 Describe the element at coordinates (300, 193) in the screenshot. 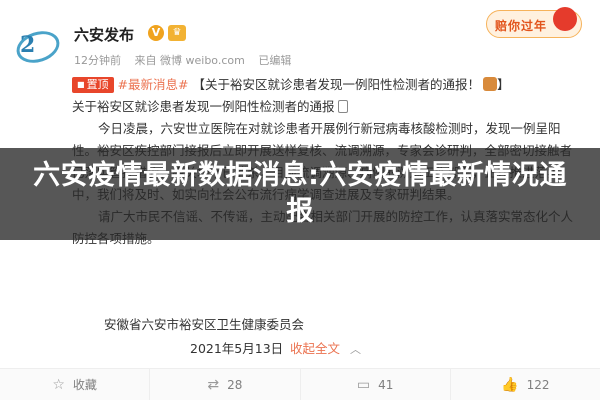

I see `overlay-title: 六安疫情最新数据消息:六安疫情最新情况通报` at that location.